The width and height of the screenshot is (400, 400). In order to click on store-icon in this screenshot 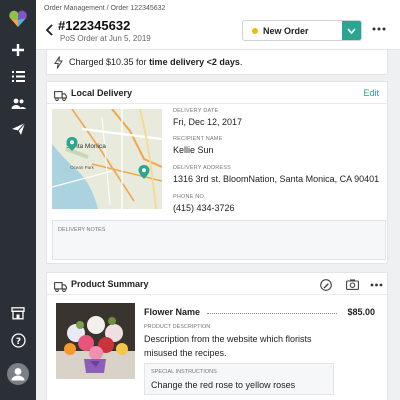, I will do `click(18, 313)`.